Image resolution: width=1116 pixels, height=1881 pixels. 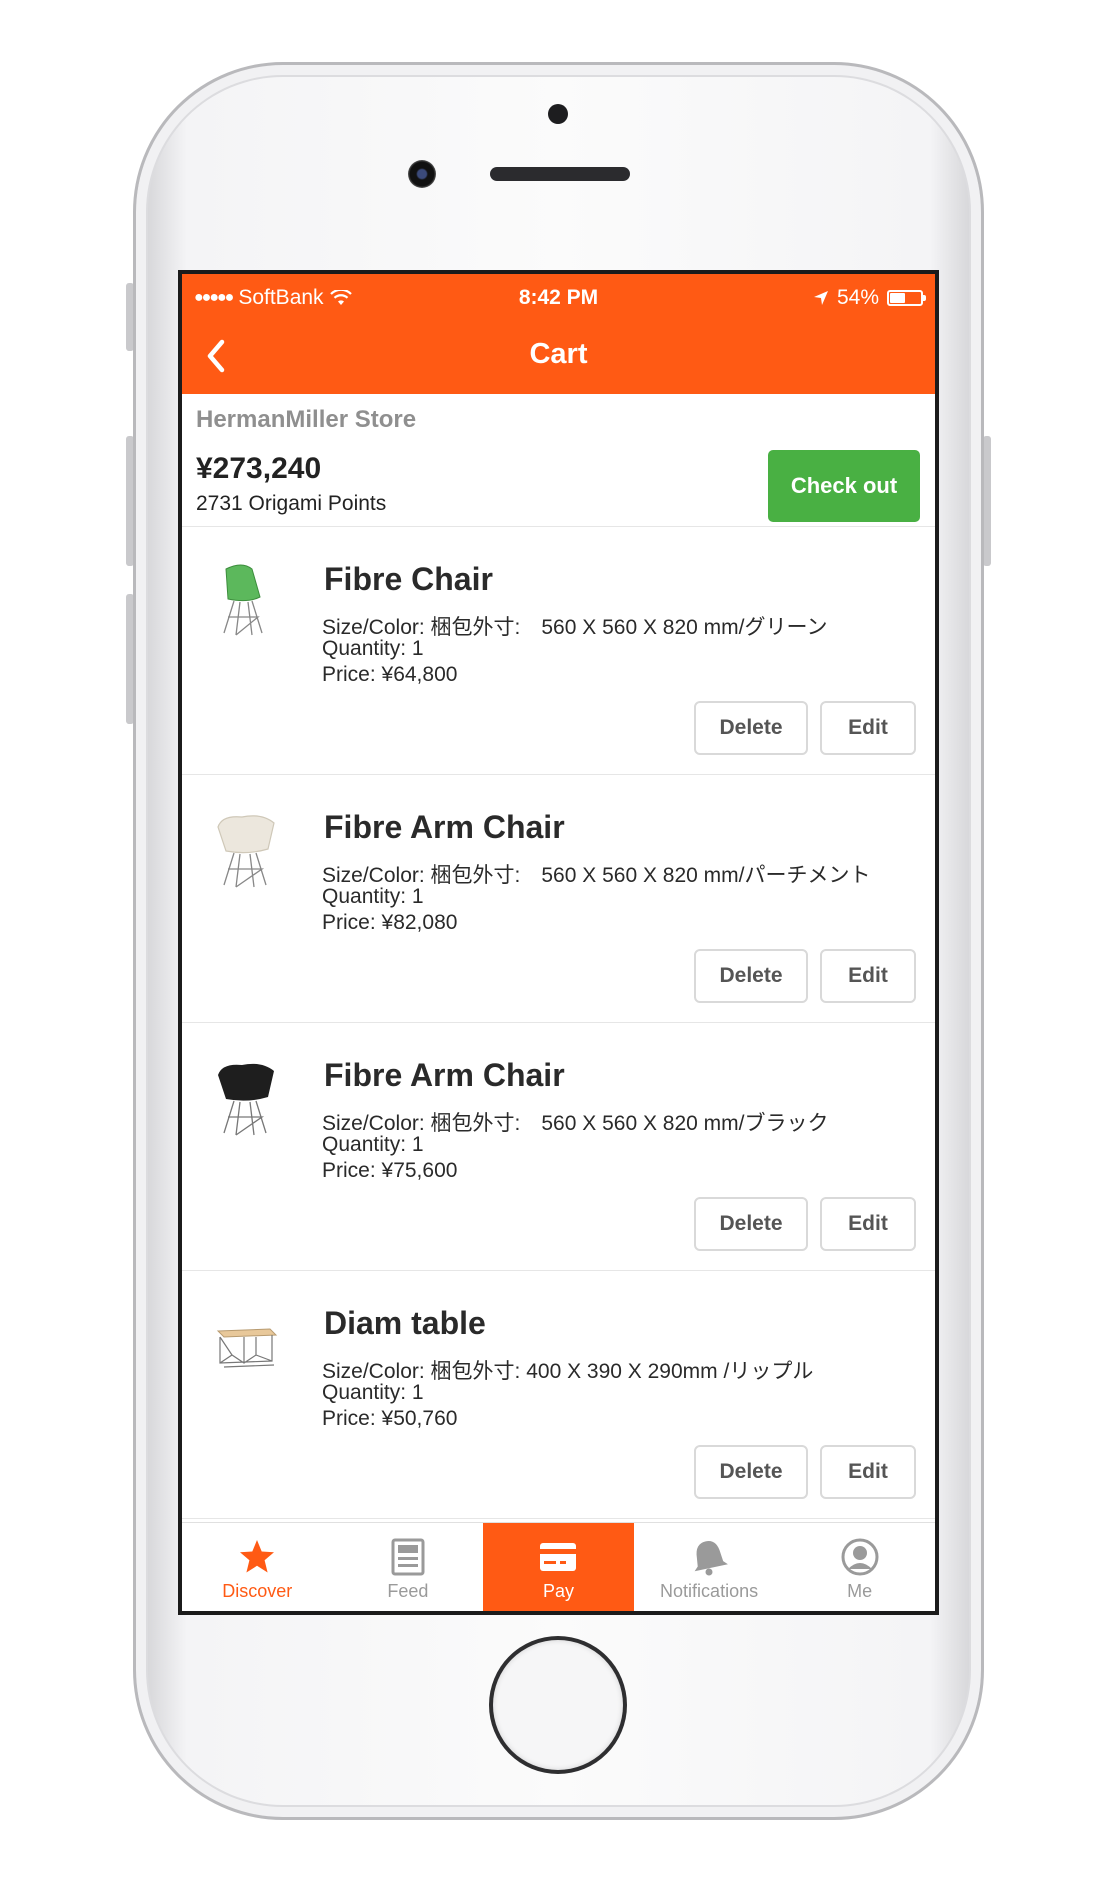 I want to click on tab-discover: Discover, so click(x=257, y=1567).